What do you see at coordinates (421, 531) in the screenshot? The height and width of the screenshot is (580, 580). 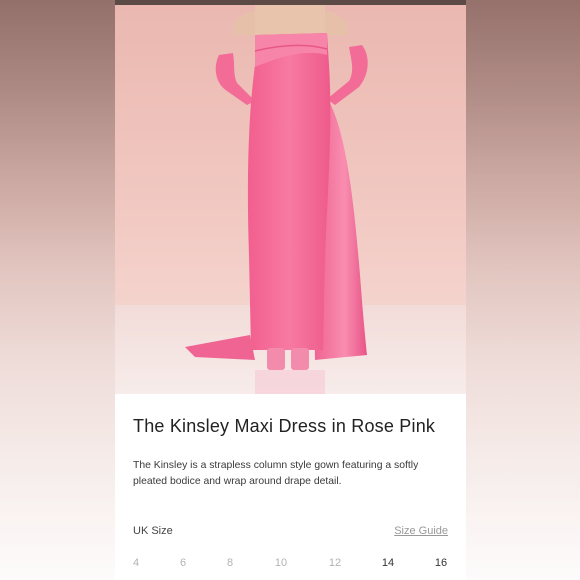 I see `size-guide-link: Size Guide` at bounding box center [421, 531].